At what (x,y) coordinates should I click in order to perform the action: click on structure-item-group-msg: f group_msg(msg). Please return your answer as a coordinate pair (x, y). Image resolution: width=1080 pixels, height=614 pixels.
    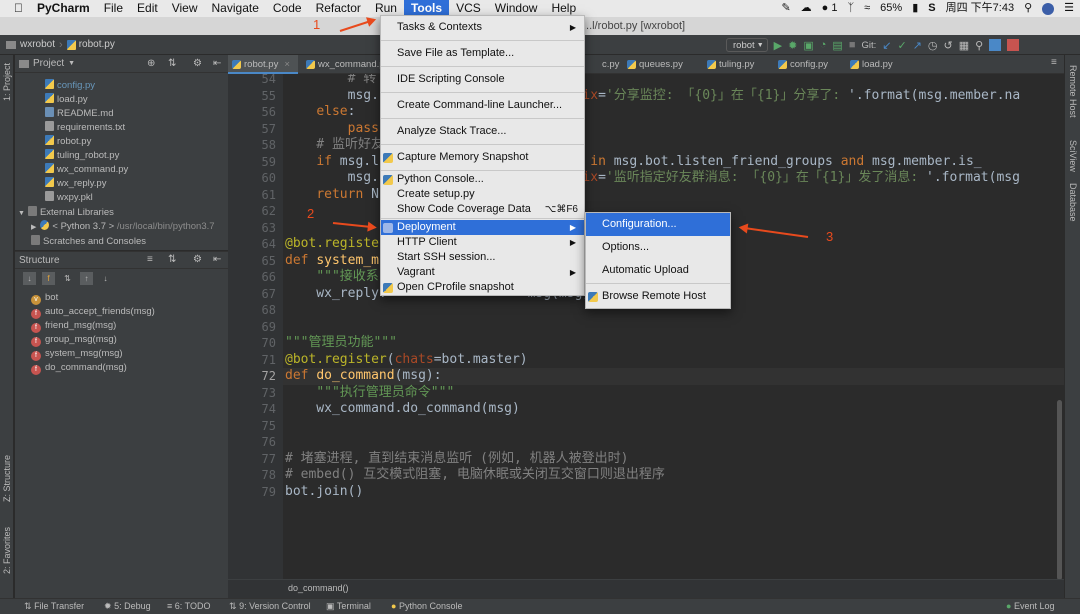
    Looking at the image, I should click on (74, 340).